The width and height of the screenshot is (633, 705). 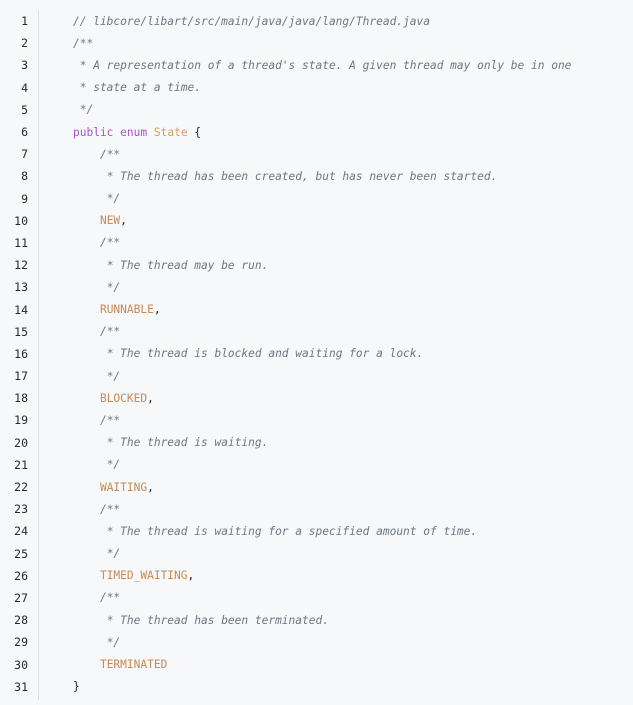 What do you see at coordinates (316, 576) in the screenshot?
I see `code-line: 26 TIMED_WAITING,` at bounding box center [316, 576].